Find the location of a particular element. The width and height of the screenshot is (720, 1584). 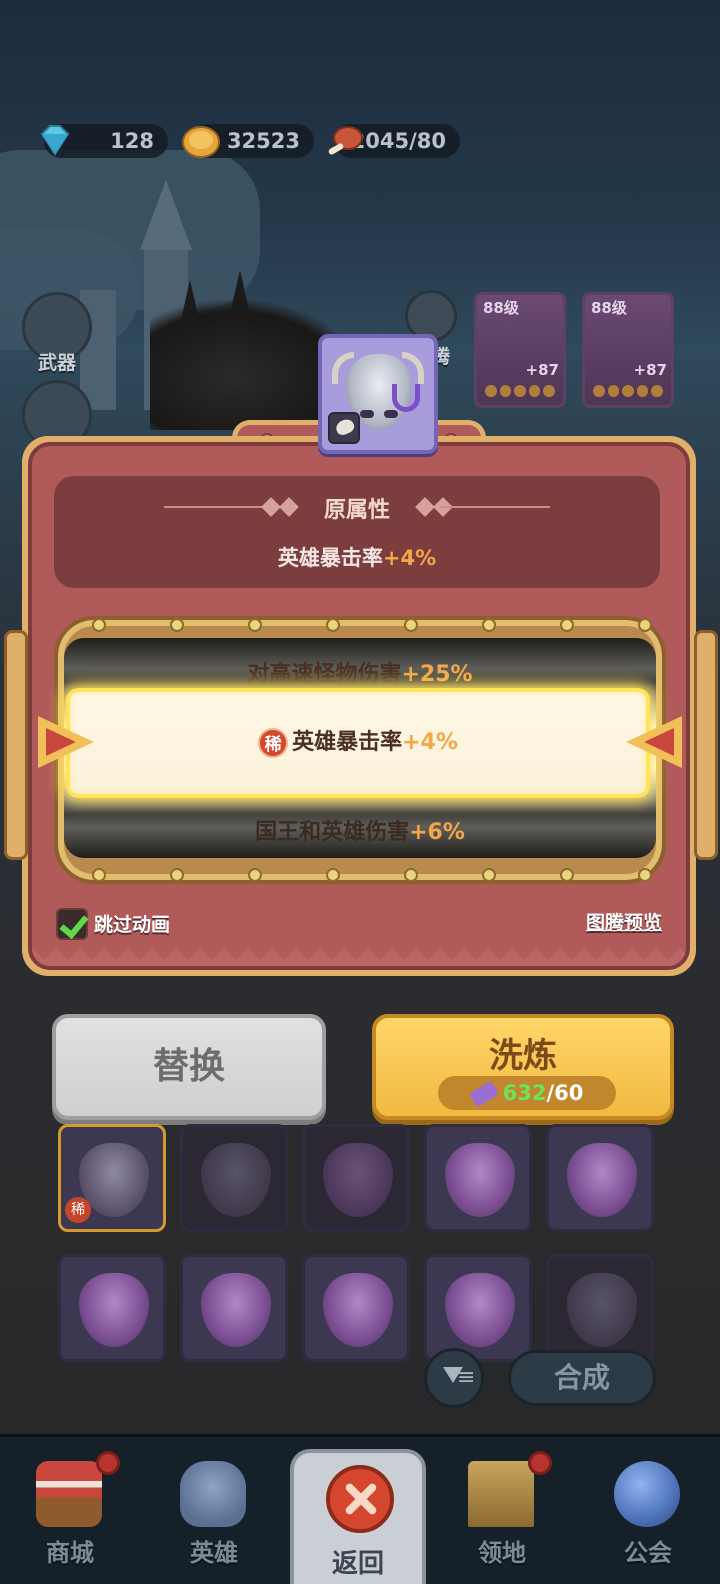

nav-item-shop: 商城 is located at coordinates (70, 1510).